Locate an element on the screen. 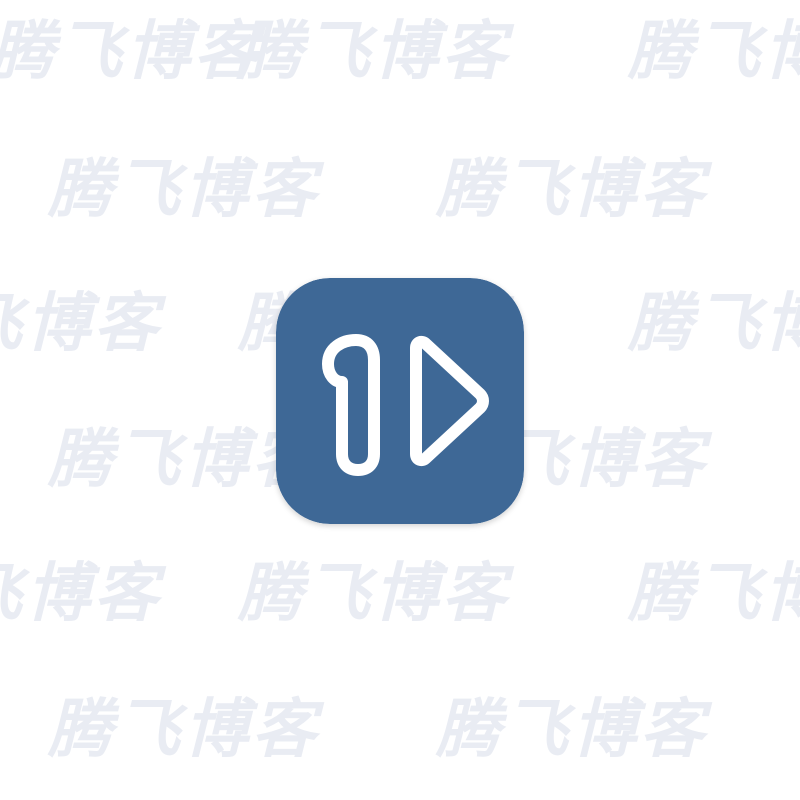  play-one-logo-icon is located at coordinates (400, 401).